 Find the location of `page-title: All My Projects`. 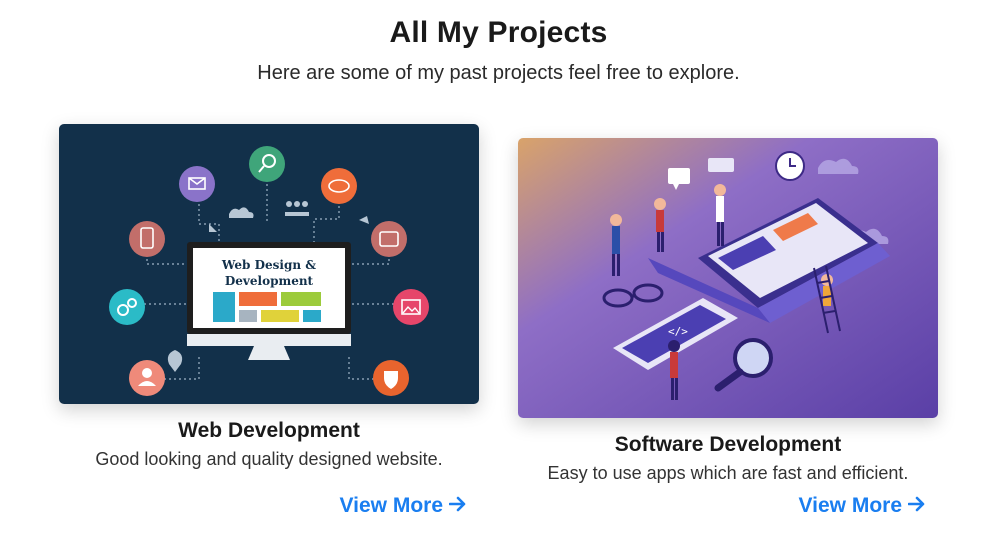

page-title: All My Projects is located at coordinates (498, 32).